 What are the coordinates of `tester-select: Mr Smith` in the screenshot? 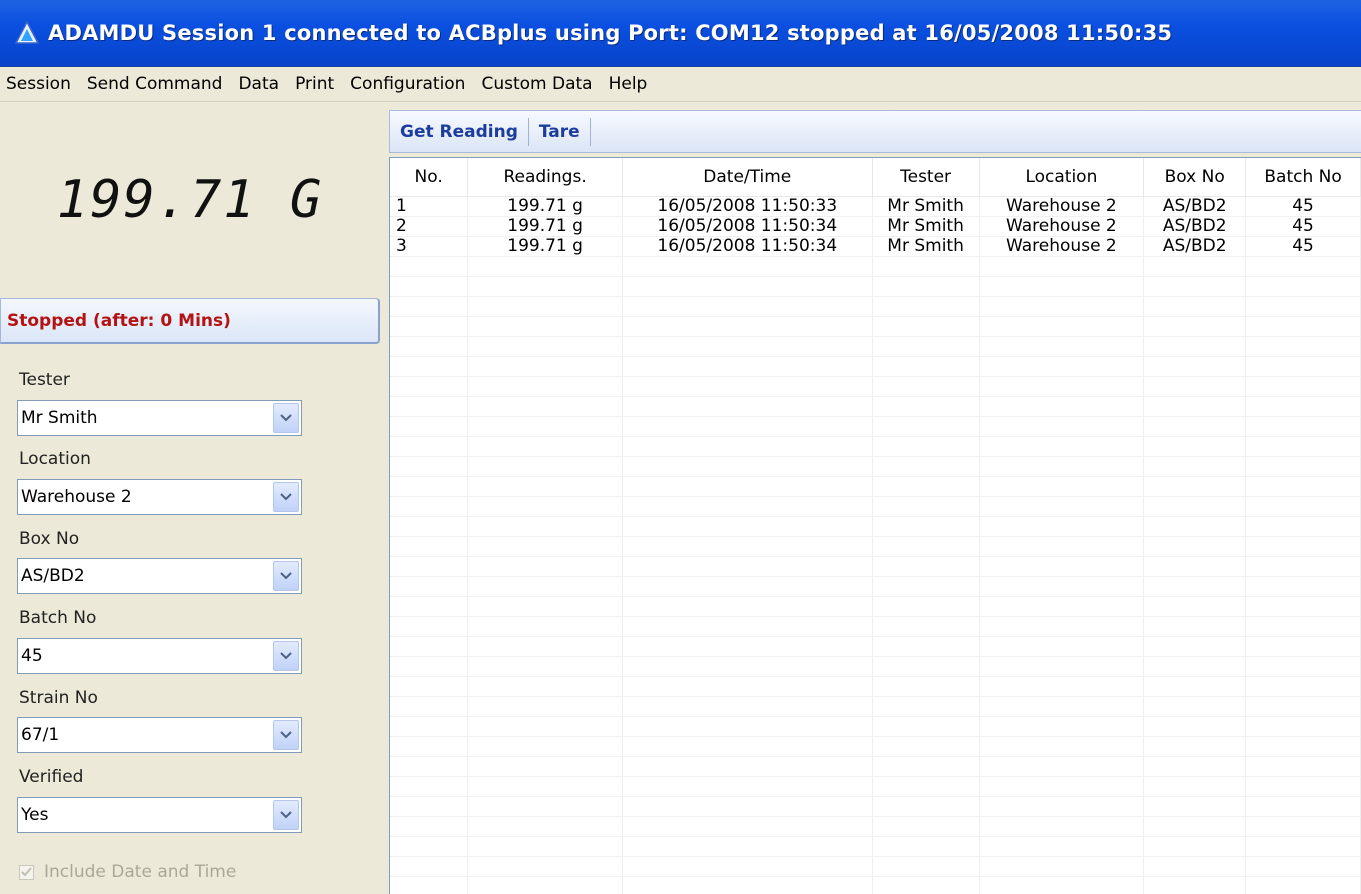 It's located at (159, 418).